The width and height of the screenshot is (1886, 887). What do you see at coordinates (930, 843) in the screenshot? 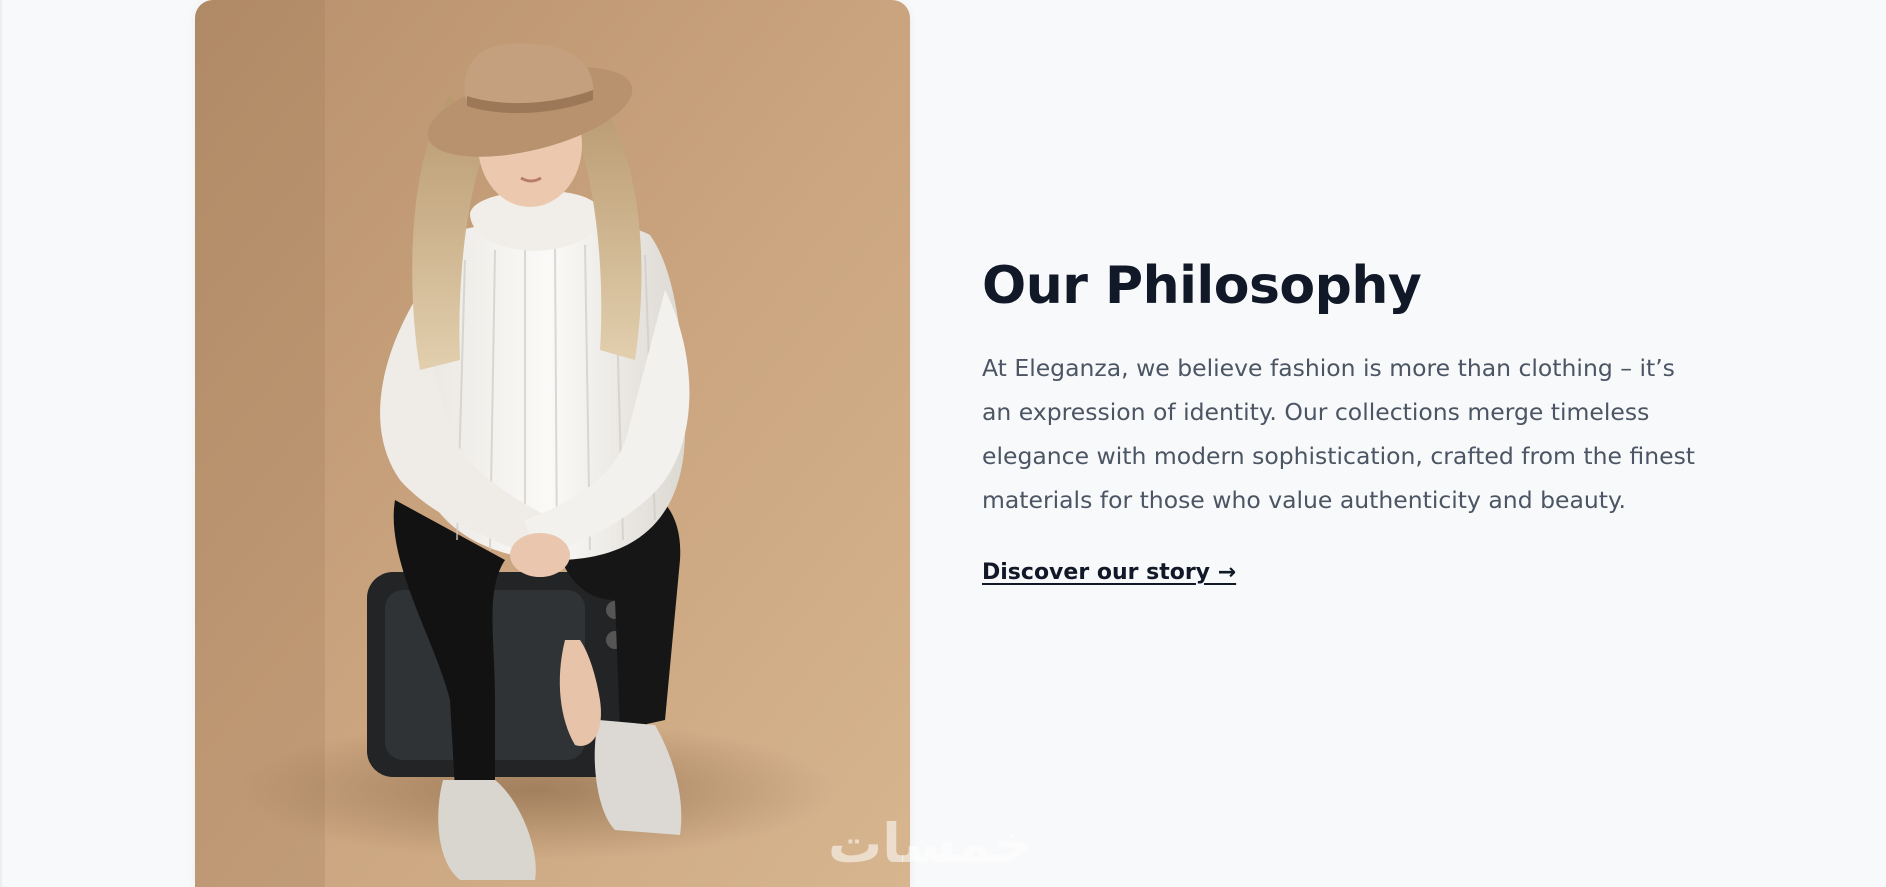
I see `watermark-logo: خمسات` at bounding box center [930, 843].